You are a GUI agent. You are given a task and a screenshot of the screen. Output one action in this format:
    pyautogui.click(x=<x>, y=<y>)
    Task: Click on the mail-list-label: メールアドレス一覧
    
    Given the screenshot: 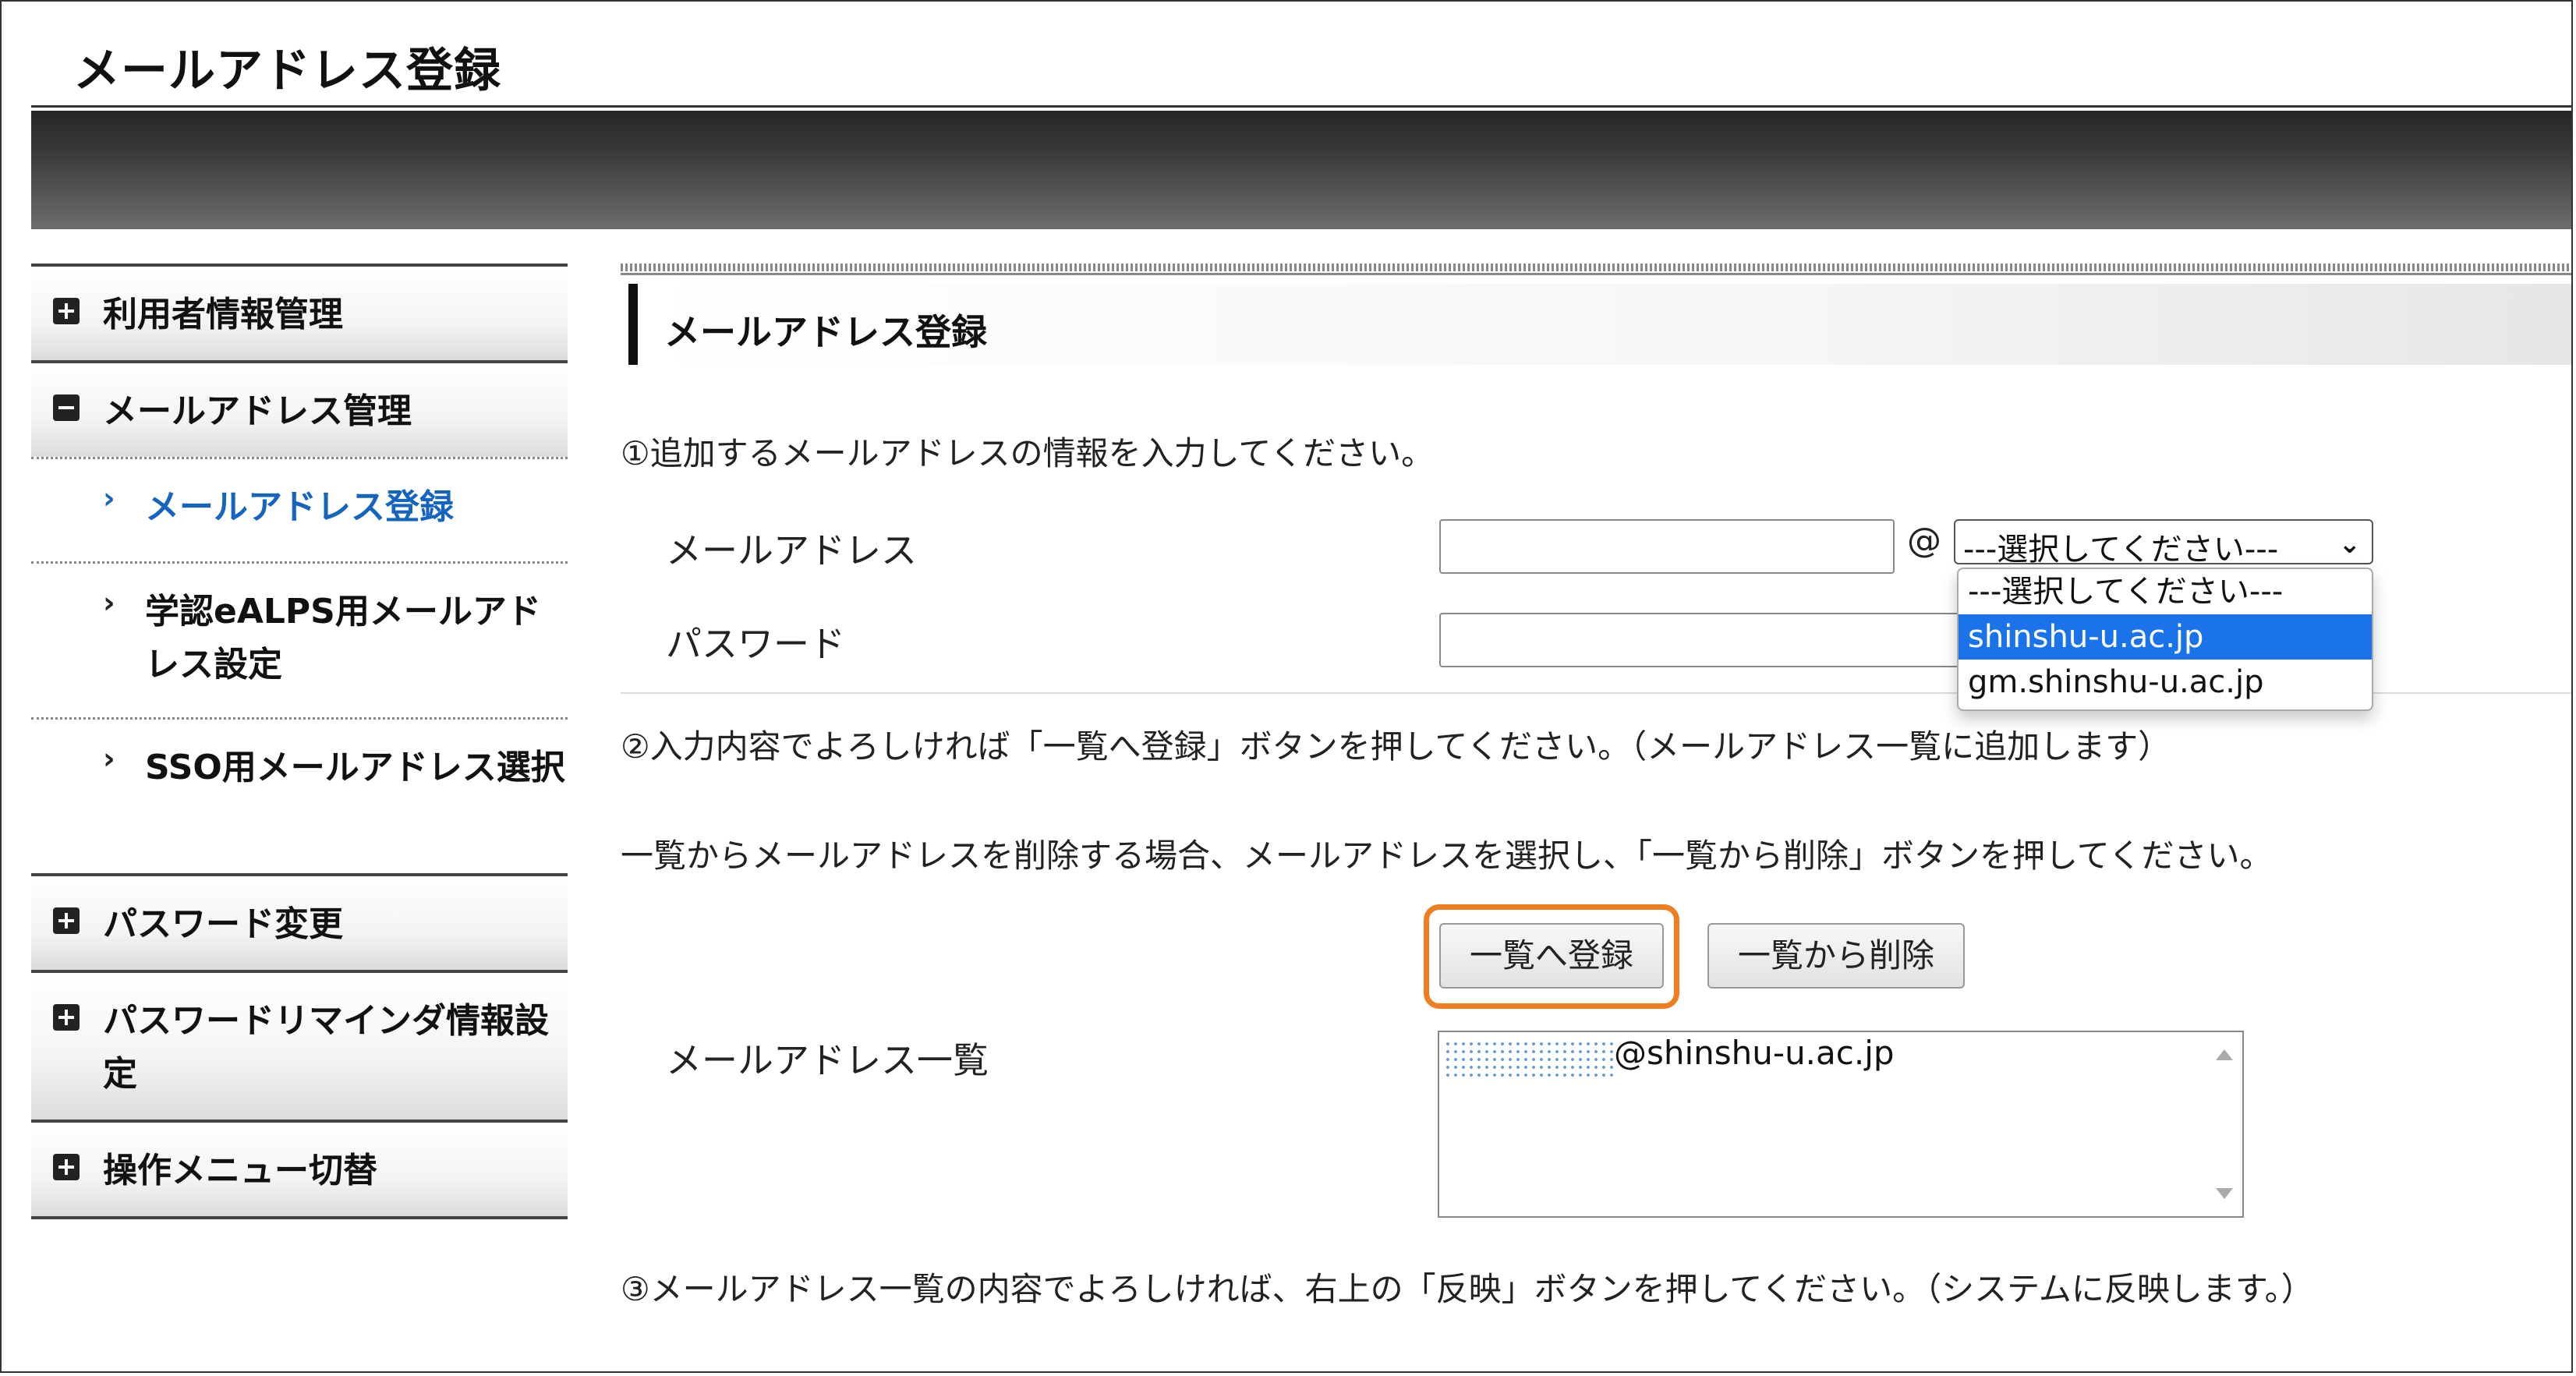 What is the action you would take?
    pyautogui.click(x=827, y=1060)
    